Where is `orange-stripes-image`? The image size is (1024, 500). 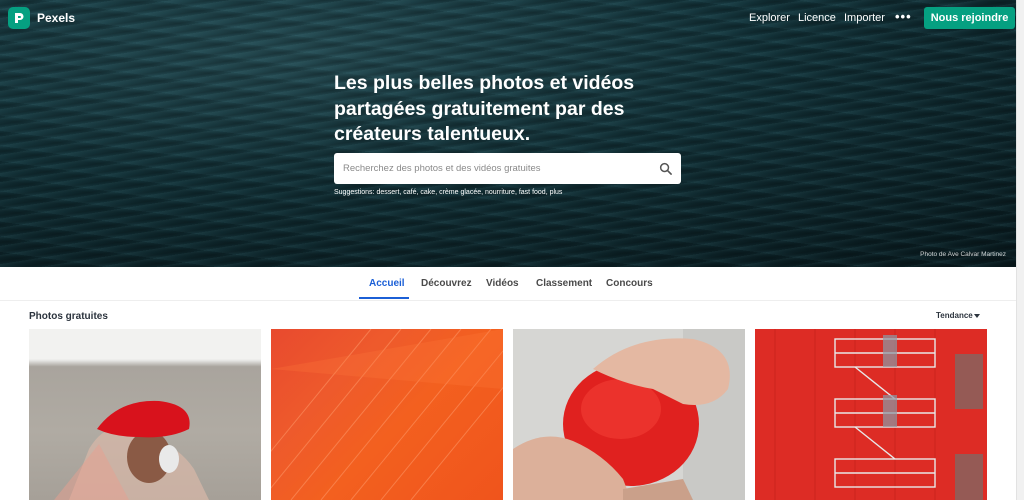
orange-stripes-image is located at coordinates (387, 414).